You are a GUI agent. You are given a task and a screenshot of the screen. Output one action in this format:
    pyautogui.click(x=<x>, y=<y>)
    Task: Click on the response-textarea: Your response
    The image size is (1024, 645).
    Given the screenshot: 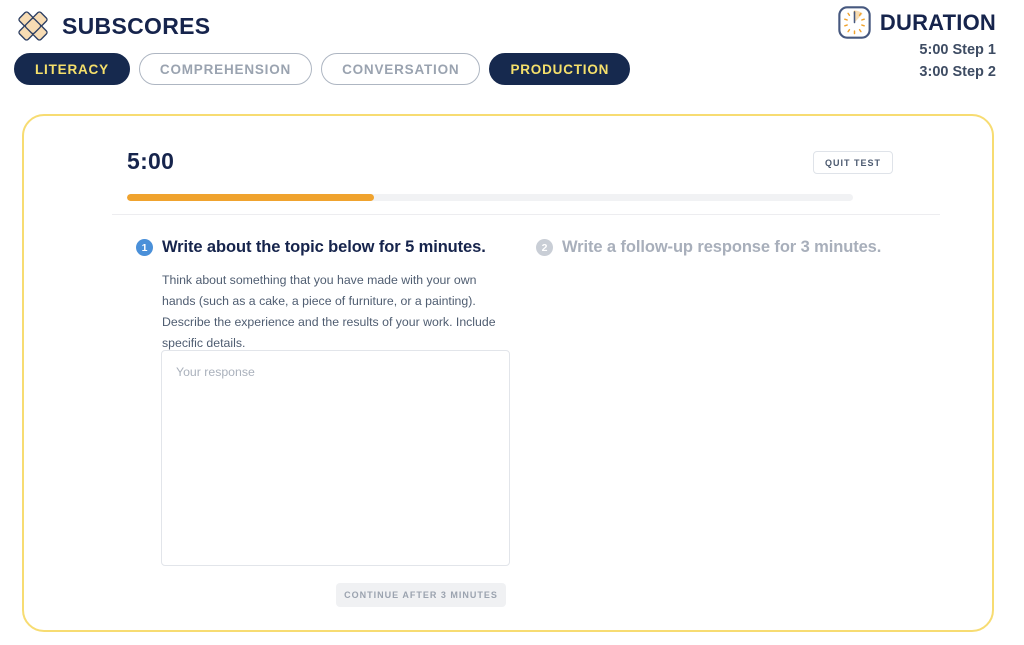 What is the action you would take?
    pyautogui.click(x=335, y=458)
    